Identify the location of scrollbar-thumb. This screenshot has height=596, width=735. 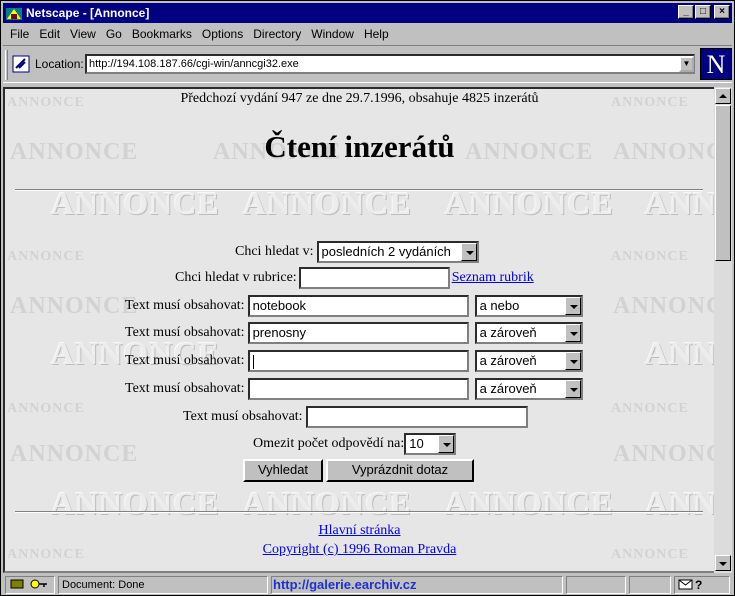
(723, 183).